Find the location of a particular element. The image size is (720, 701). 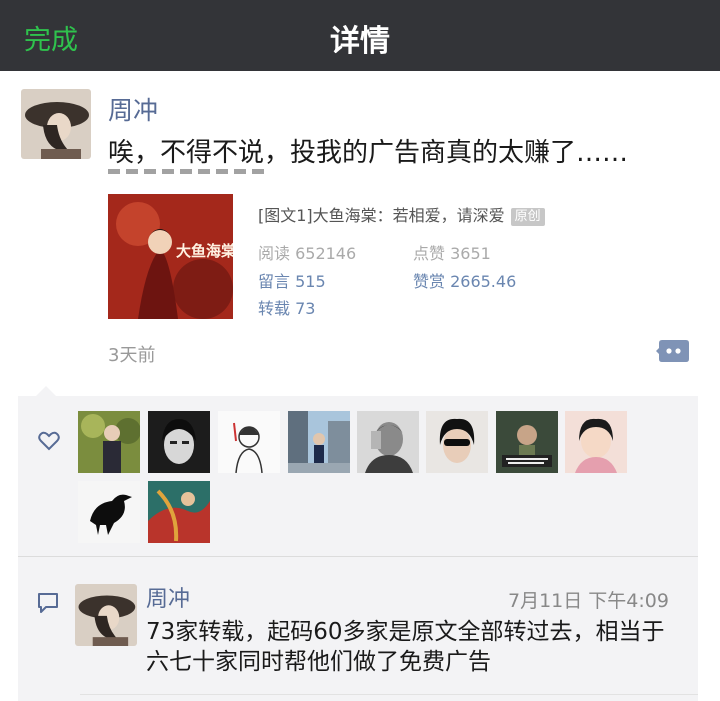

panel-pointer is located at coordinates (46, 391).